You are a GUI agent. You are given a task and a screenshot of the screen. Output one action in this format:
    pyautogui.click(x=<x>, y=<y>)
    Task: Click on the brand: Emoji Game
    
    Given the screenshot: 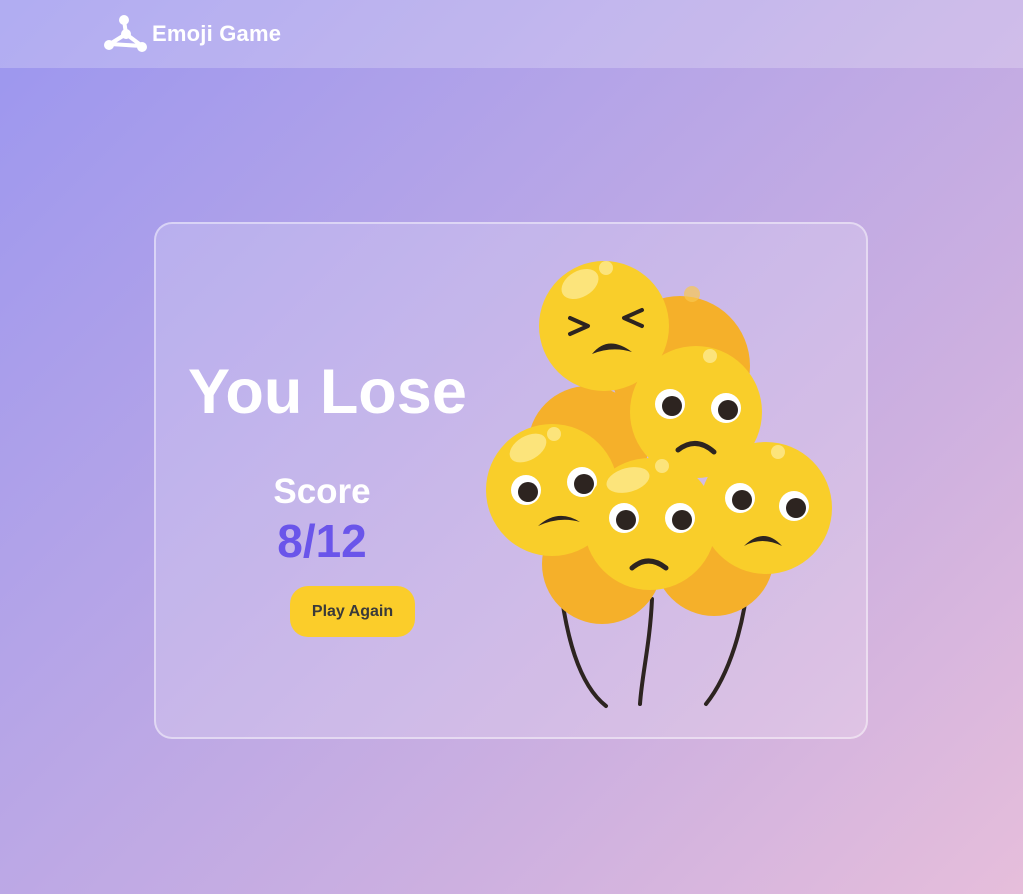 What is the action you would take?
    pyautogui.click(x=192, y=34)
    